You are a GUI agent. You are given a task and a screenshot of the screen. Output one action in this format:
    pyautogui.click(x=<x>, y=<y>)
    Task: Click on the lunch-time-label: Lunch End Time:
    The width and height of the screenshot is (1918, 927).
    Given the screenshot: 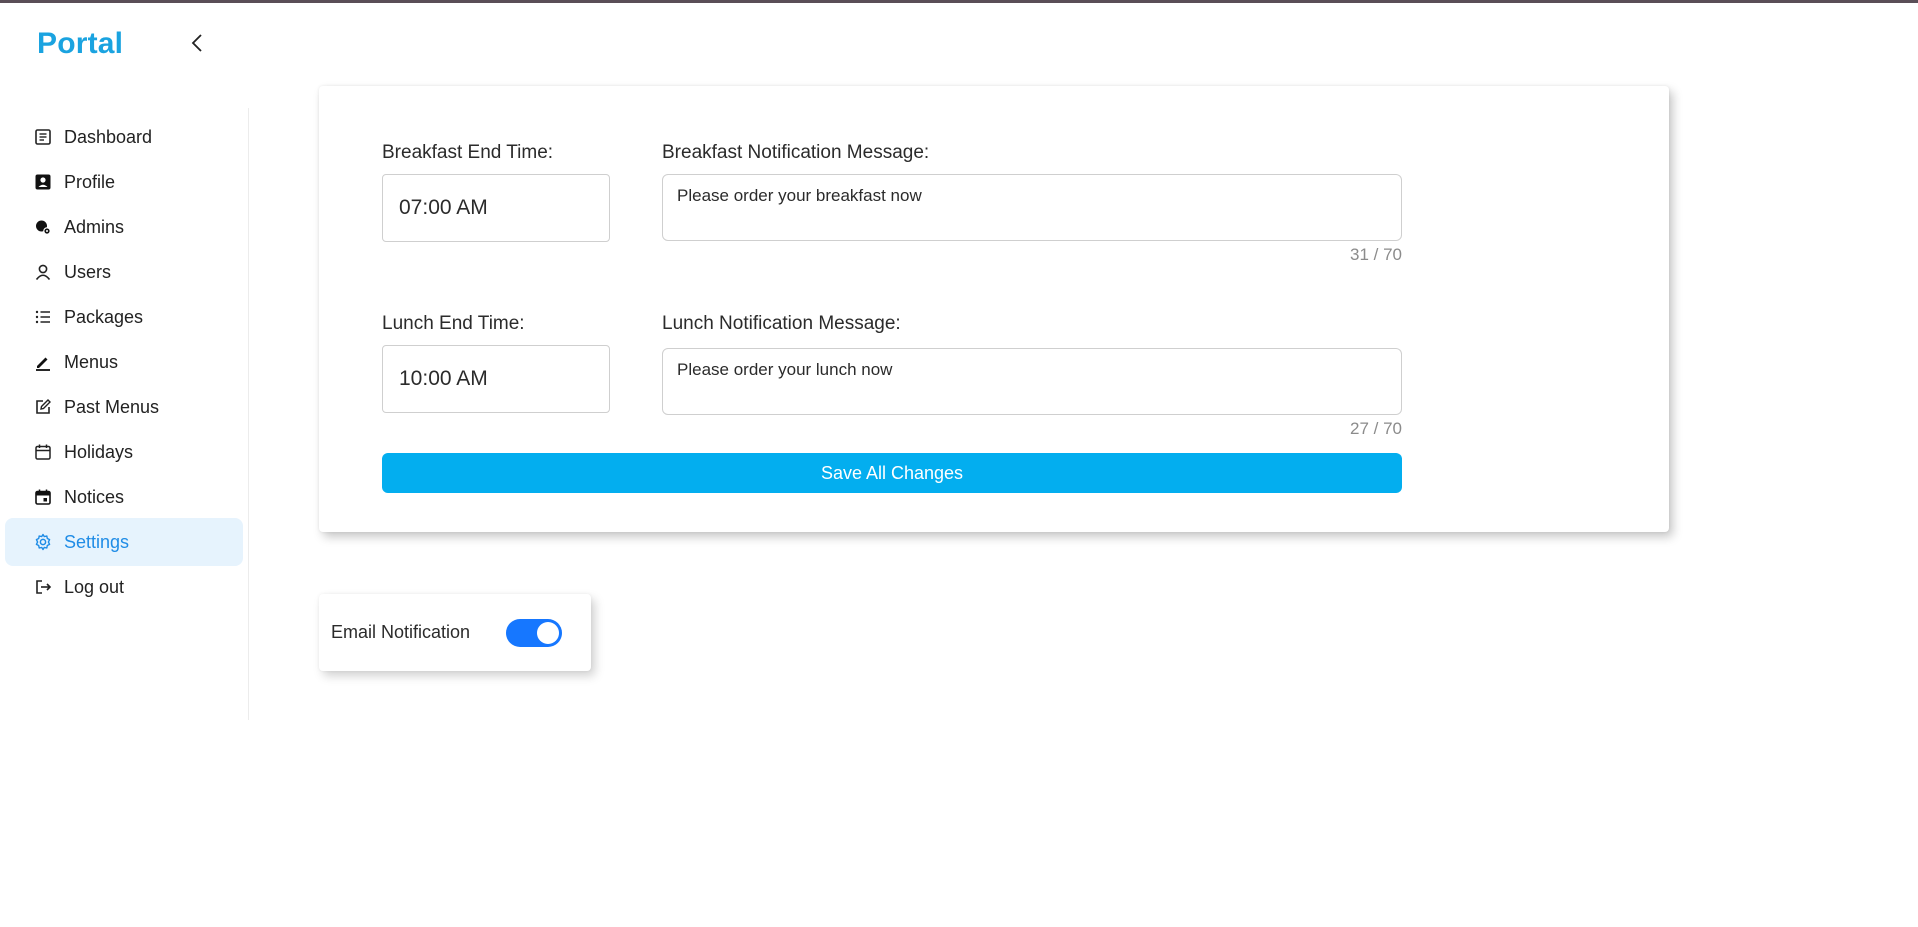 What is the action you would take?
    pyautogui.click(x=453, y=323)
    